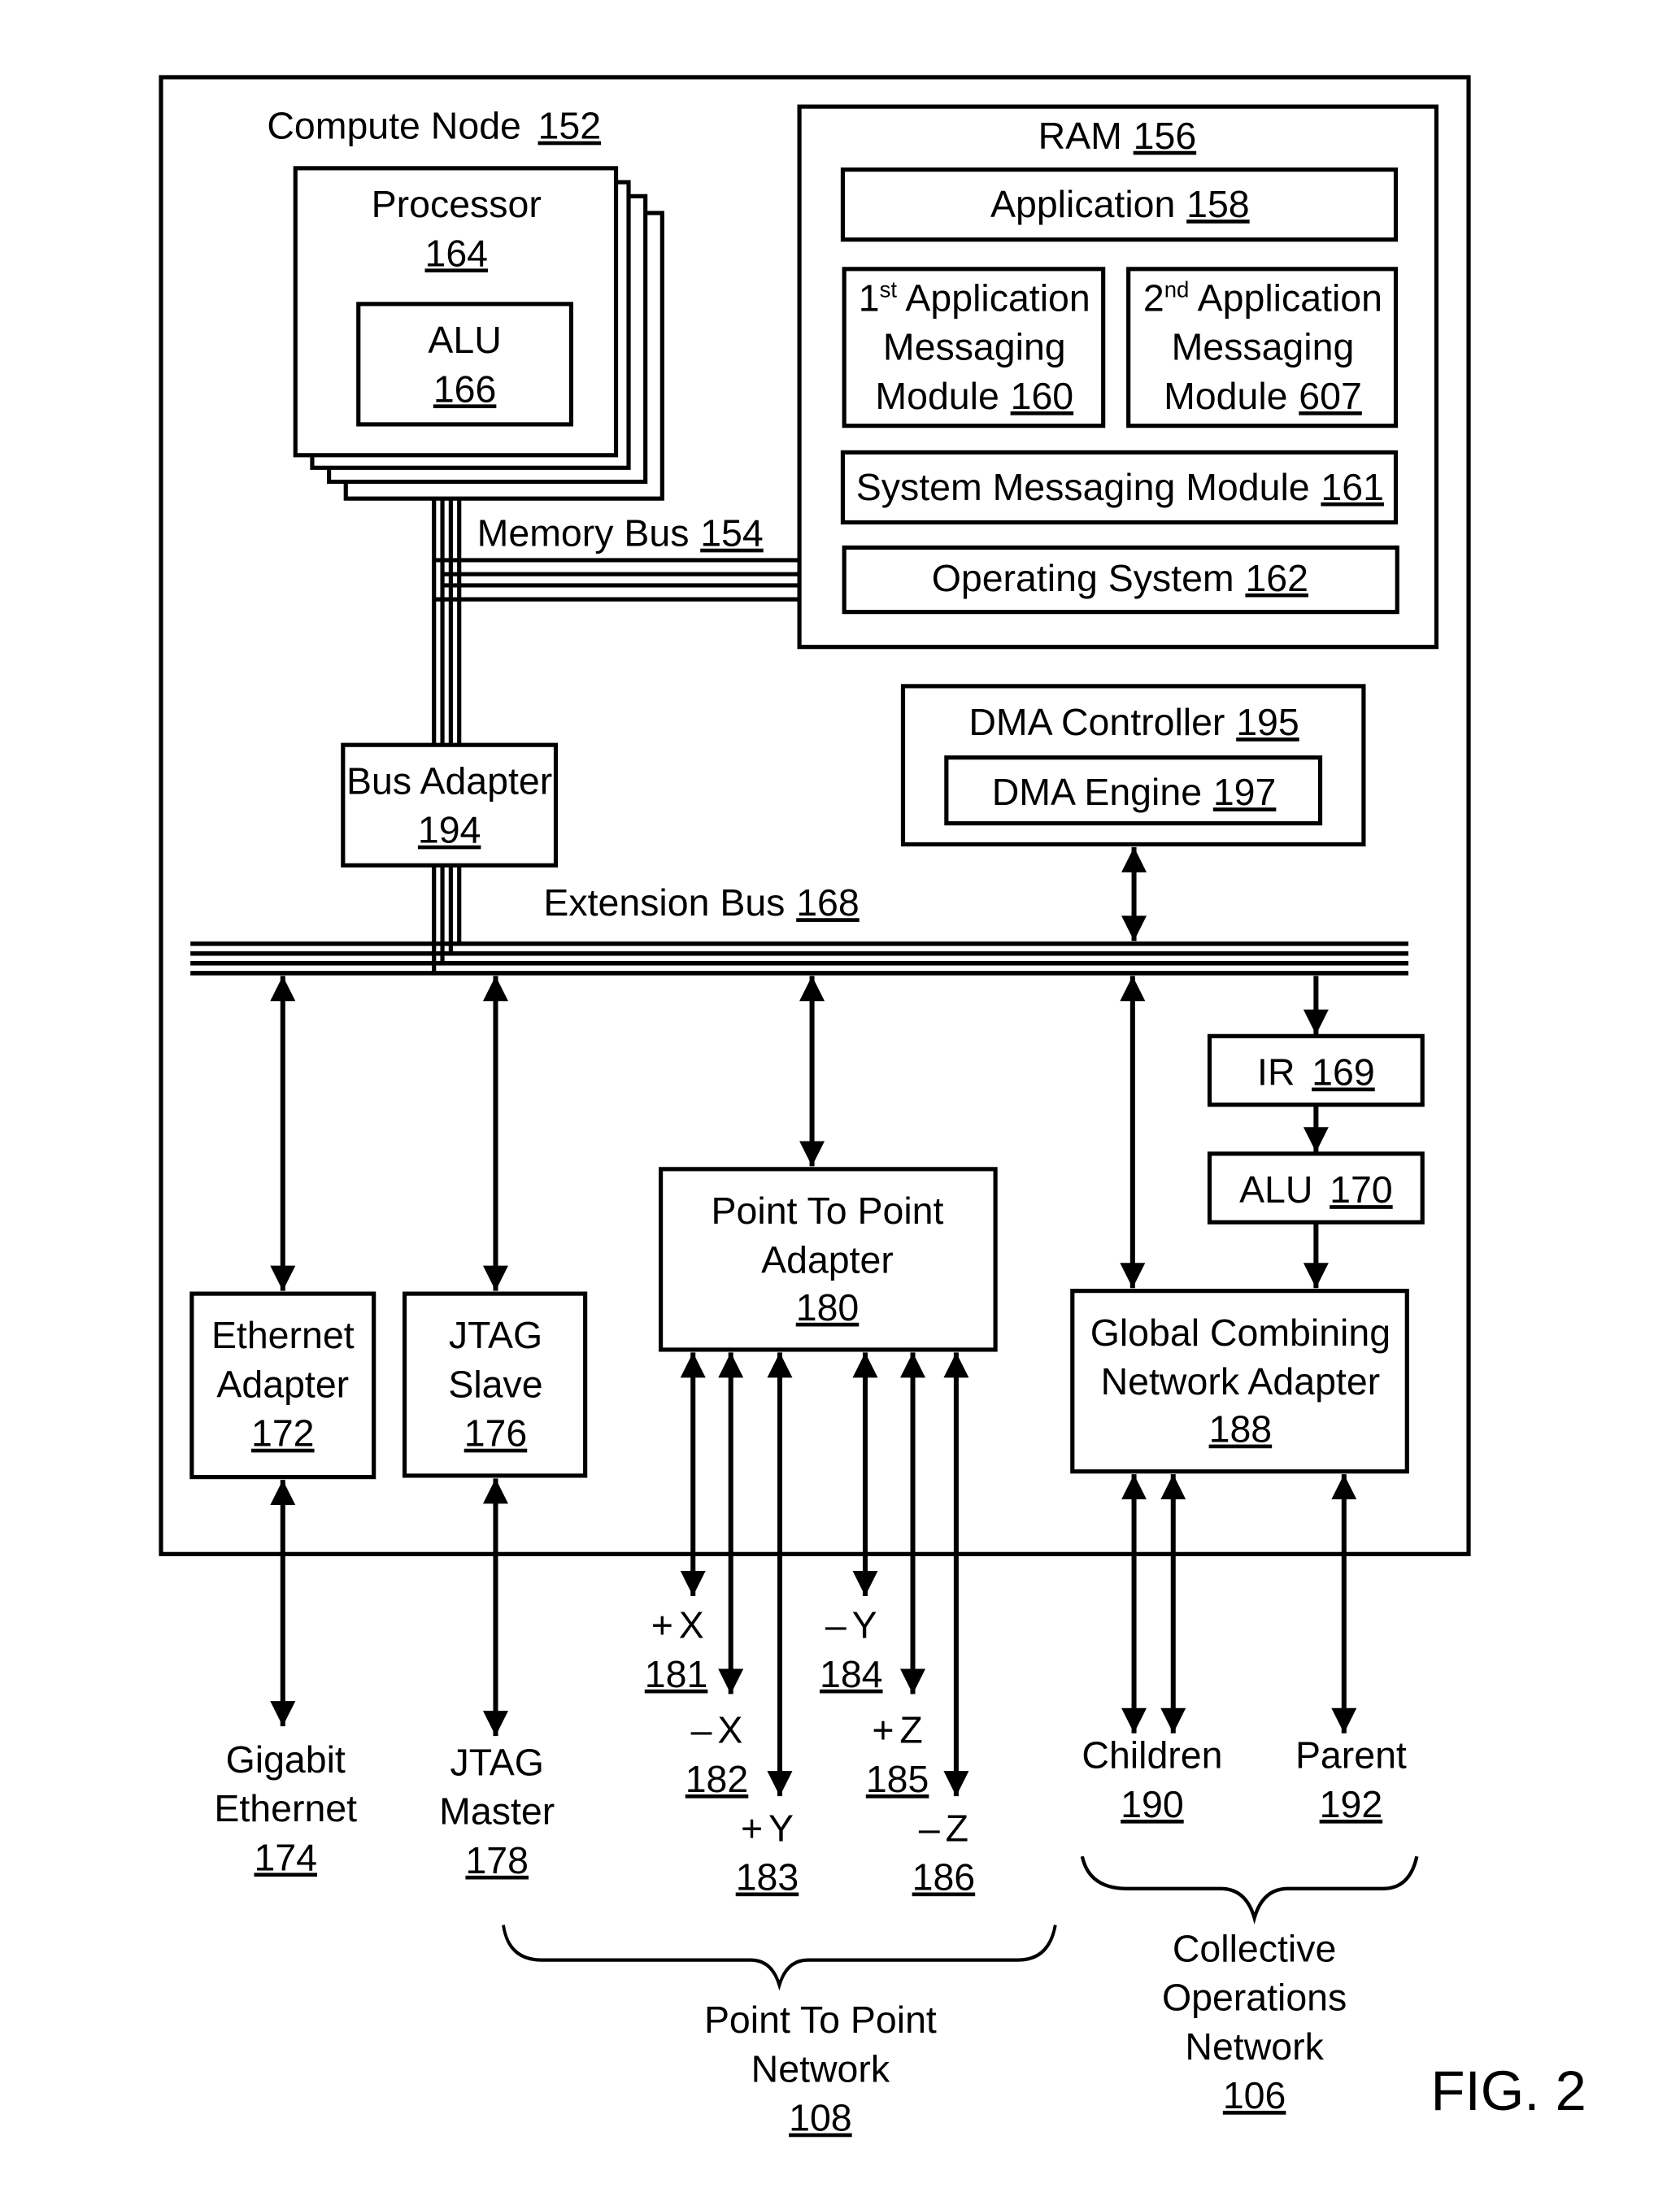 This screenshot has height=2201, width=1680. What do you see at coordinates (779, 1958) in the screenshot?
I see `p2p-network-brace` at bounding box center [779, 1958].